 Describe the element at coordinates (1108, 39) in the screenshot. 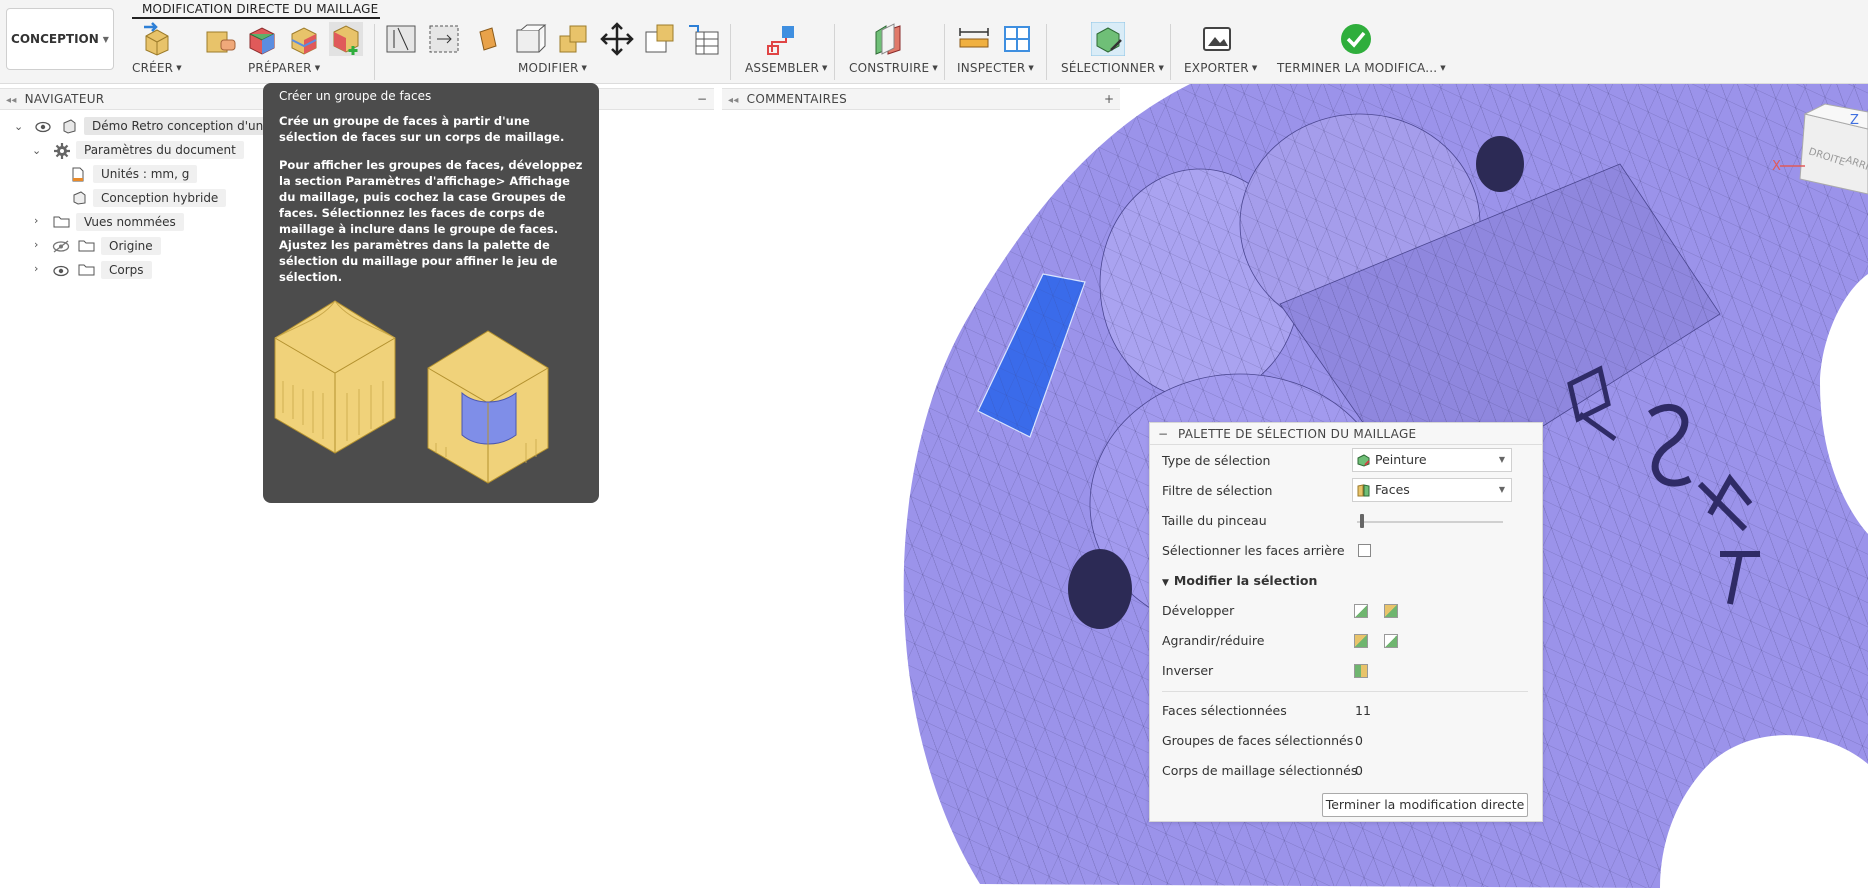

I see `select-brush-icon` at that location.